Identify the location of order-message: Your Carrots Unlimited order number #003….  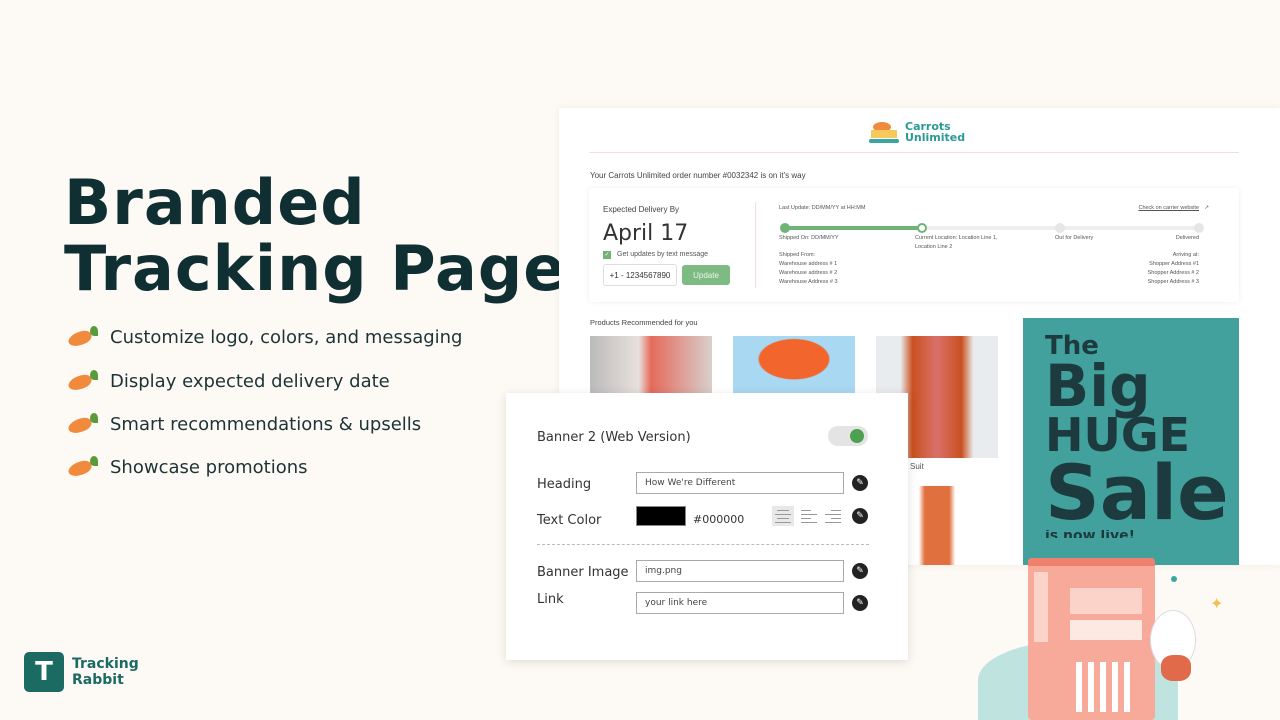
(698, 175).